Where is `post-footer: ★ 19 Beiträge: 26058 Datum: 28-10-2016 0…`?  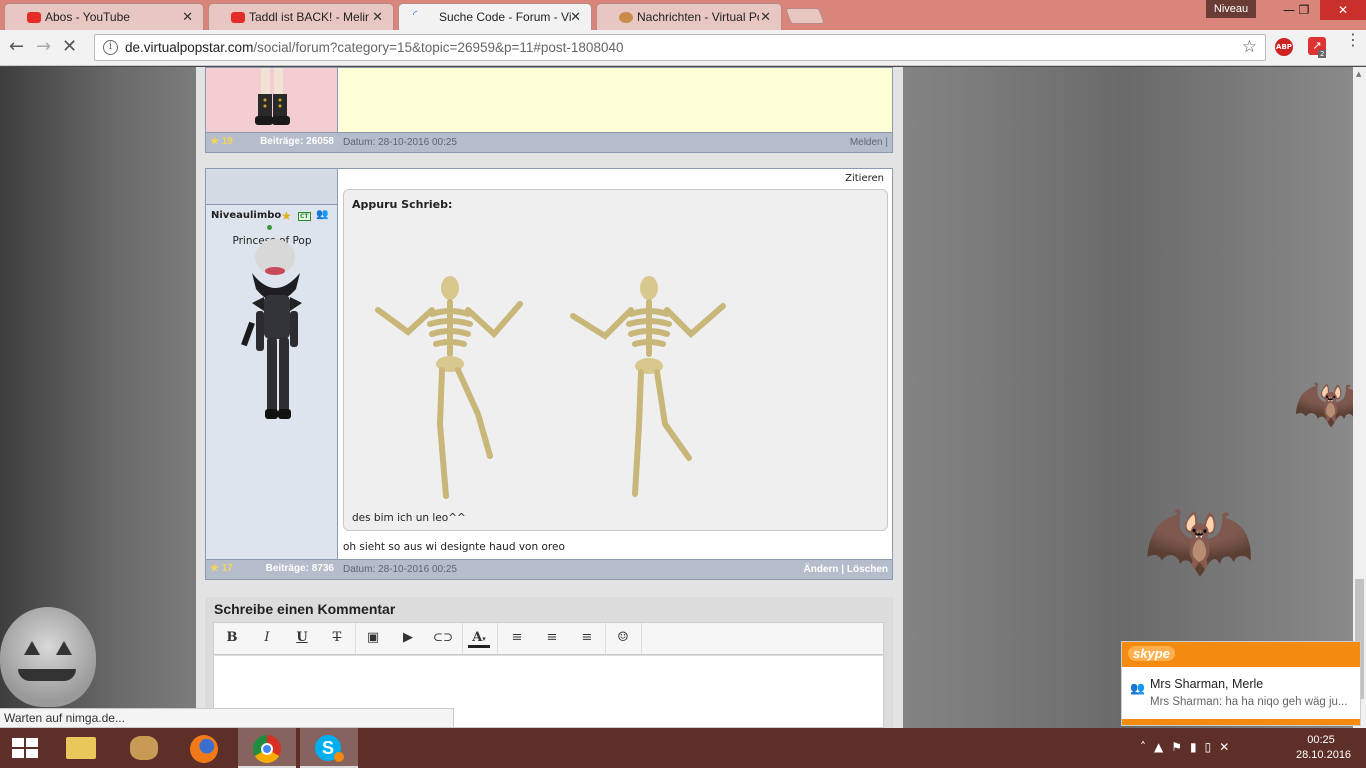
post-footer: ★ 19 Beiträge: 26058 Datum: 28-10-2016 0… is located at coordinates (549, 142).